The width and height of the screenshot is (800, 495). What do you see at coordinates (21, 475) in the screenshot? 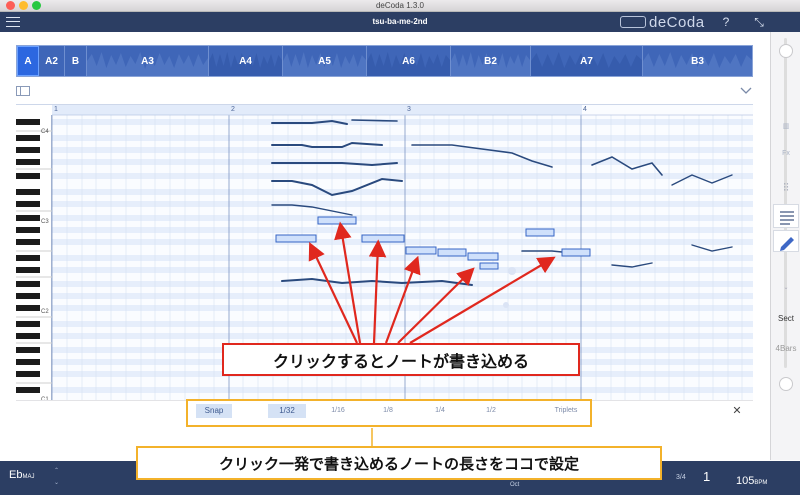
I see `key-signature: EbMAJ` at bounding box center [21, 475].